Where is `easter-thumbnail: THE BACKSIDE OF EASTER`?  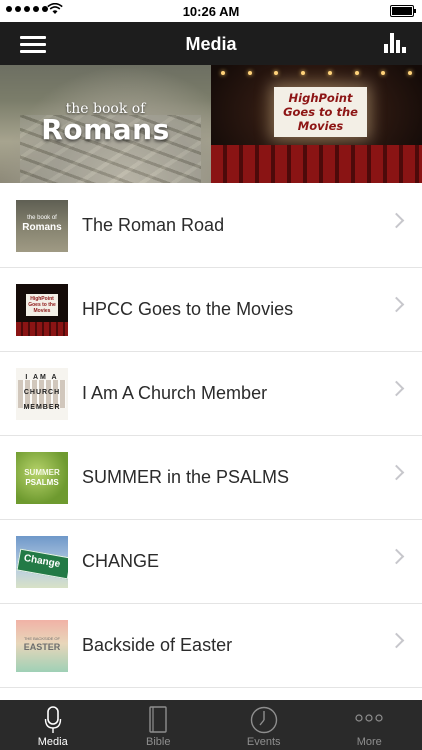
easter-thumbnail: THE BACKSIDE OF EASTER is located at coordinates (42, 646).